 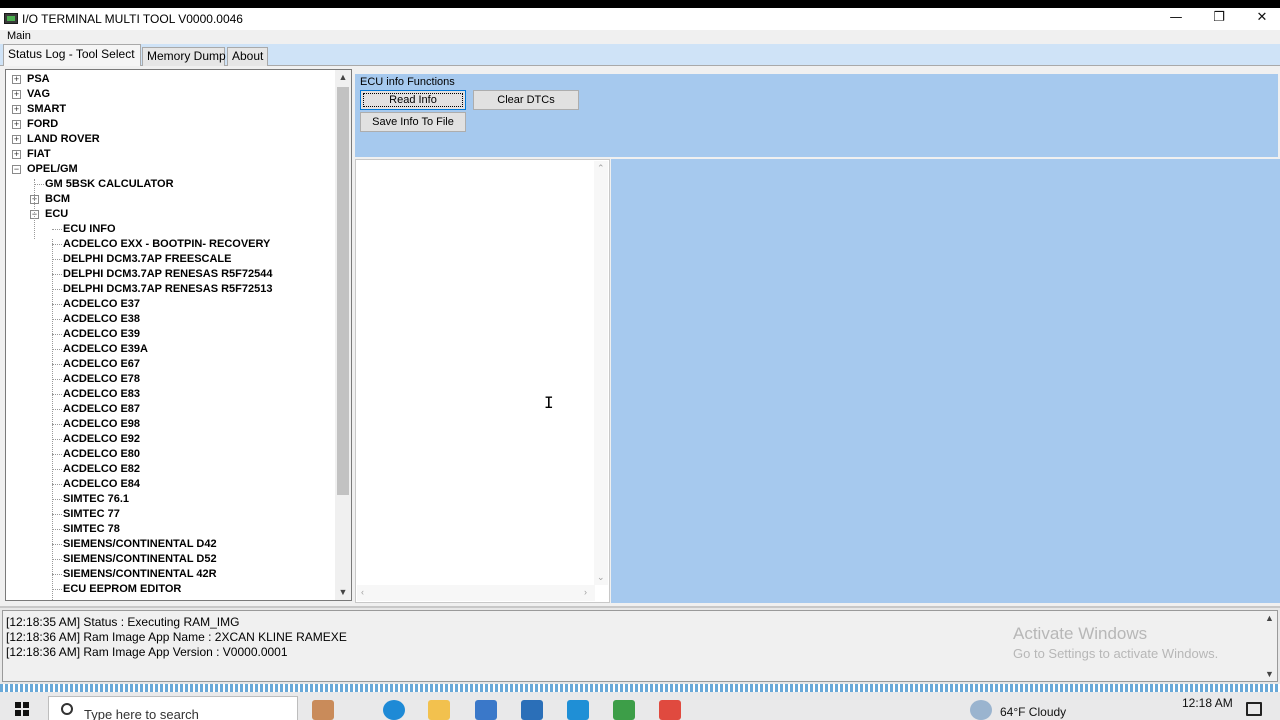 What do you see at coordinates (102, 469) in the screenshot?
I see `tree-item-label: ACDELCO E82` at bounding box center [102, 469].